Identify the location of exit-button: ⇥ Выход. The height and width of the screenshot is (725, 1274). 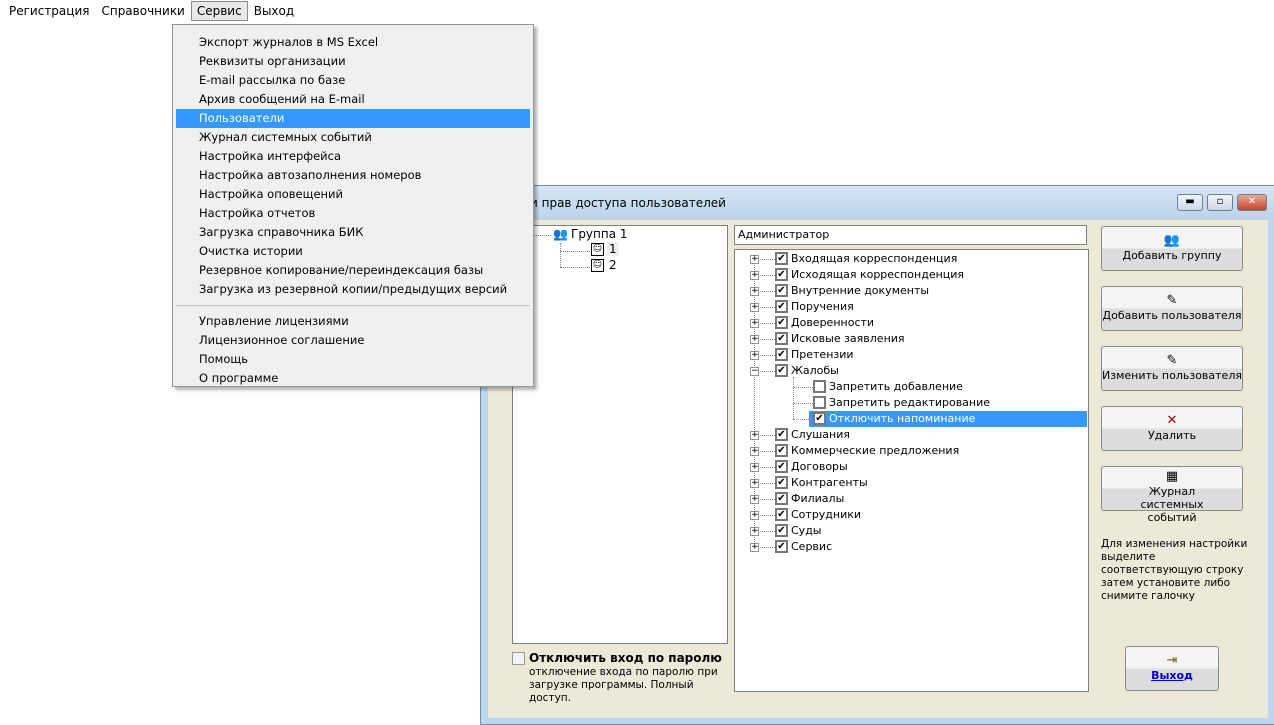
(1172, 668).